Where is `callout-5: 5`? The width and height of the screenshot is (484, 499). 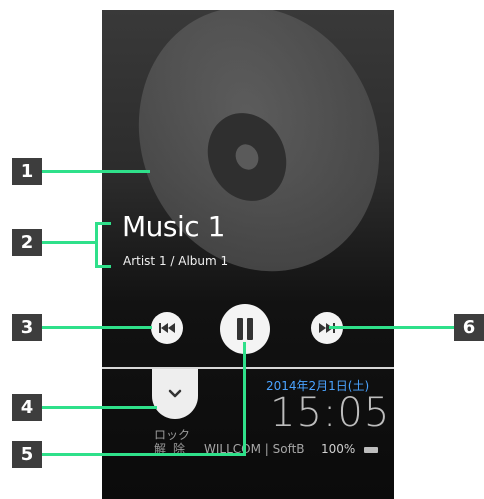
callout-5: 5 is located at coordinates (27, 454).